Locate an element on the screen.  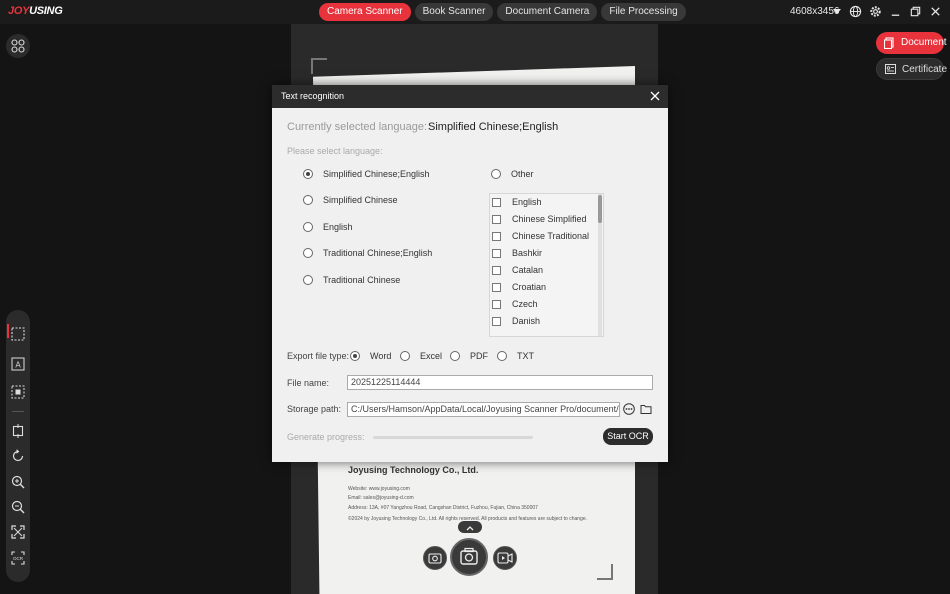
minimize-icon is located at coordinates (895, 11).